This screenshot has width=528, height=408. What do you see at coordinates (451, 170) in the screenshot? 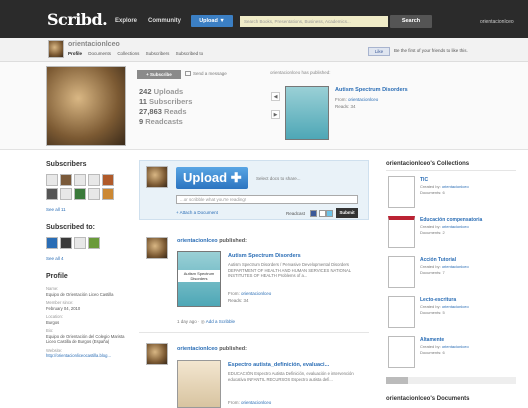
I see `collections-divider` at bounding box center [451, 170].